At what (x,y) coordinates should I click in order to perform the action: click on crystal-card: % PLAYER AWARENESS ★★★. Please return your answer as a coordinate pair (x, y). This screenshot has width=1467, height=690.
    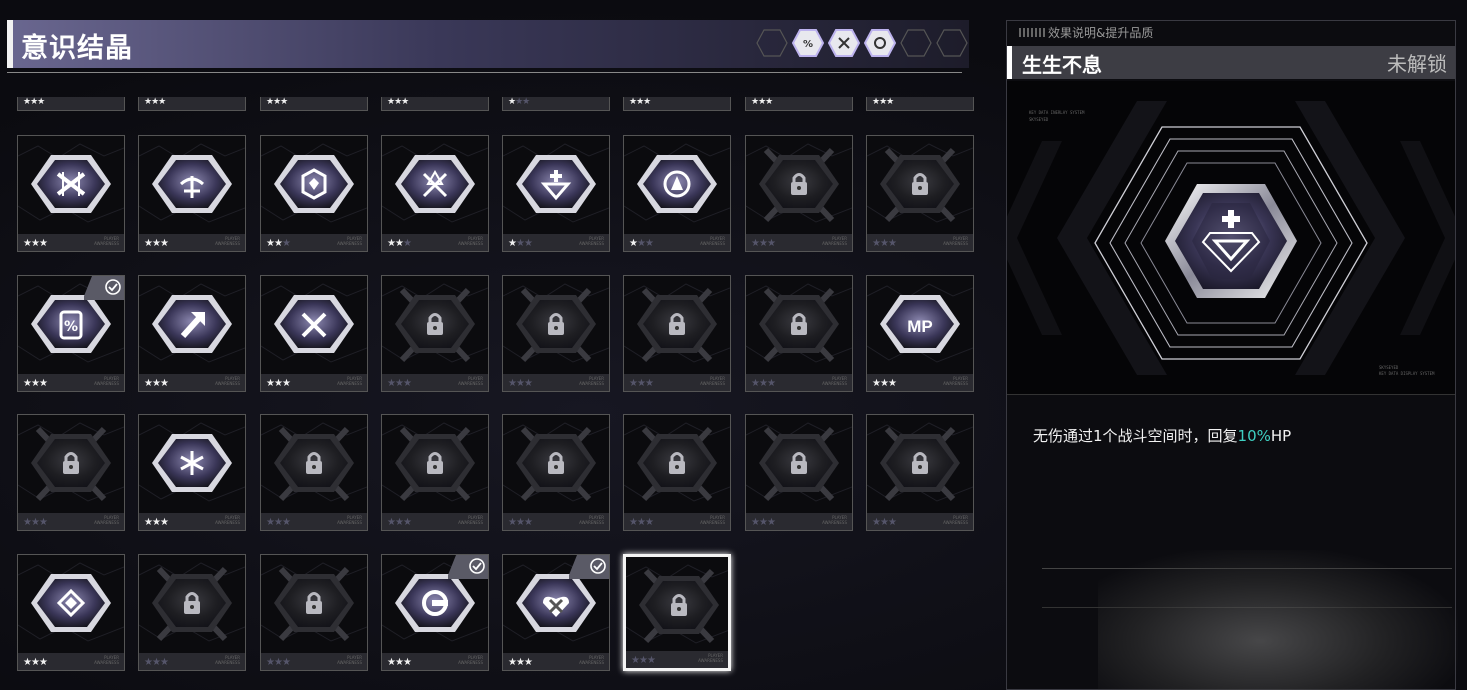
    Looking at the image, I should click on (71, 333).